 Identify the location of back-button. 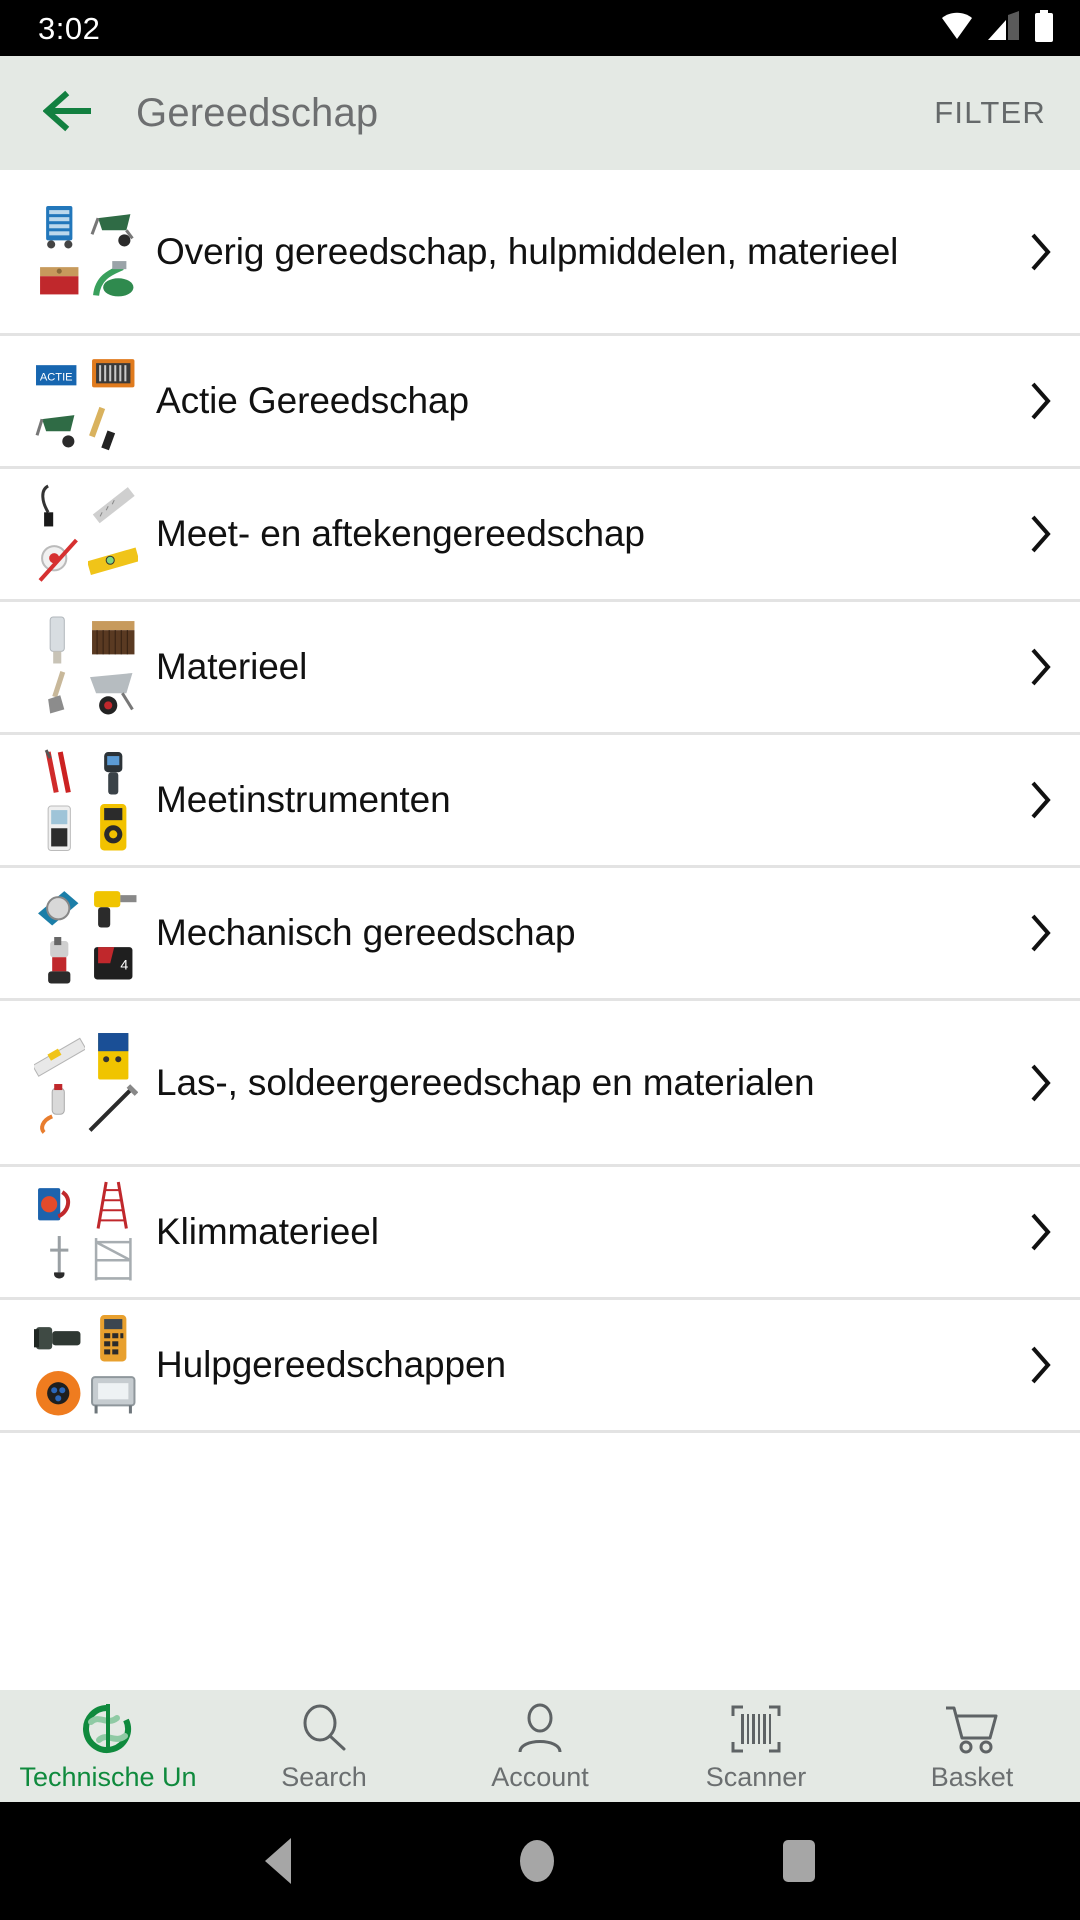
(70, 113).